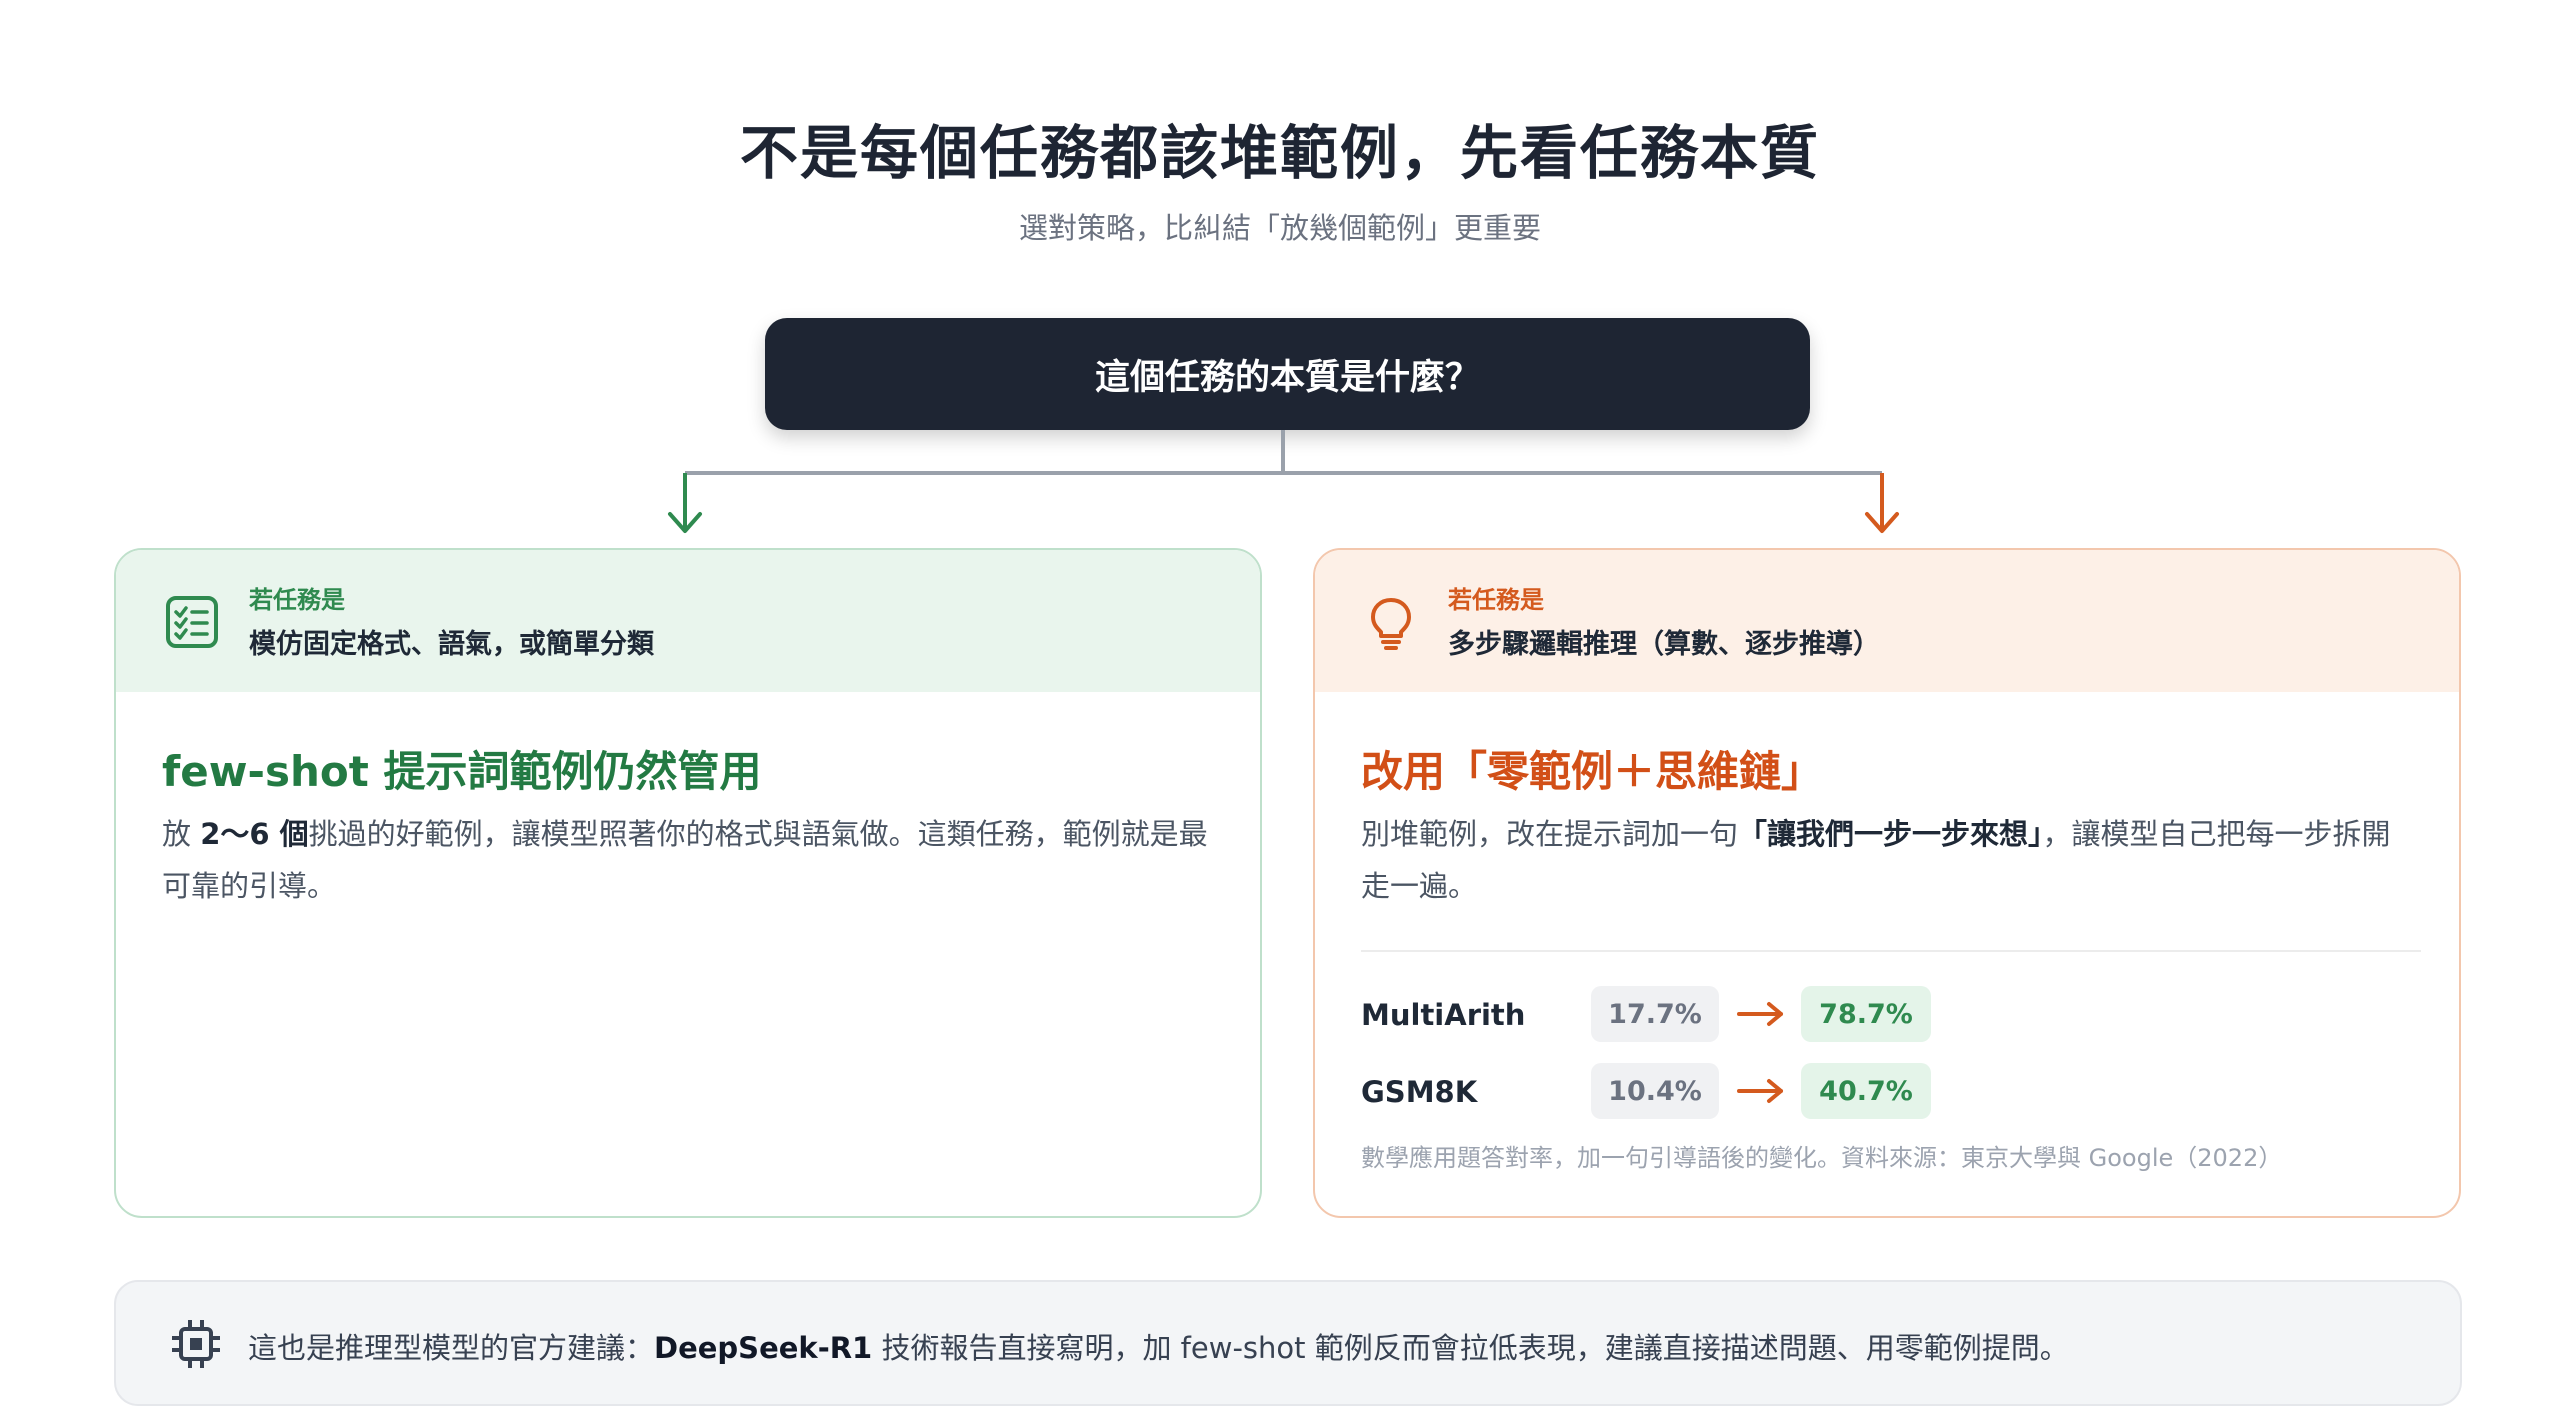  I want to click on stat-before: 17.7%, so click(1655, 1014).